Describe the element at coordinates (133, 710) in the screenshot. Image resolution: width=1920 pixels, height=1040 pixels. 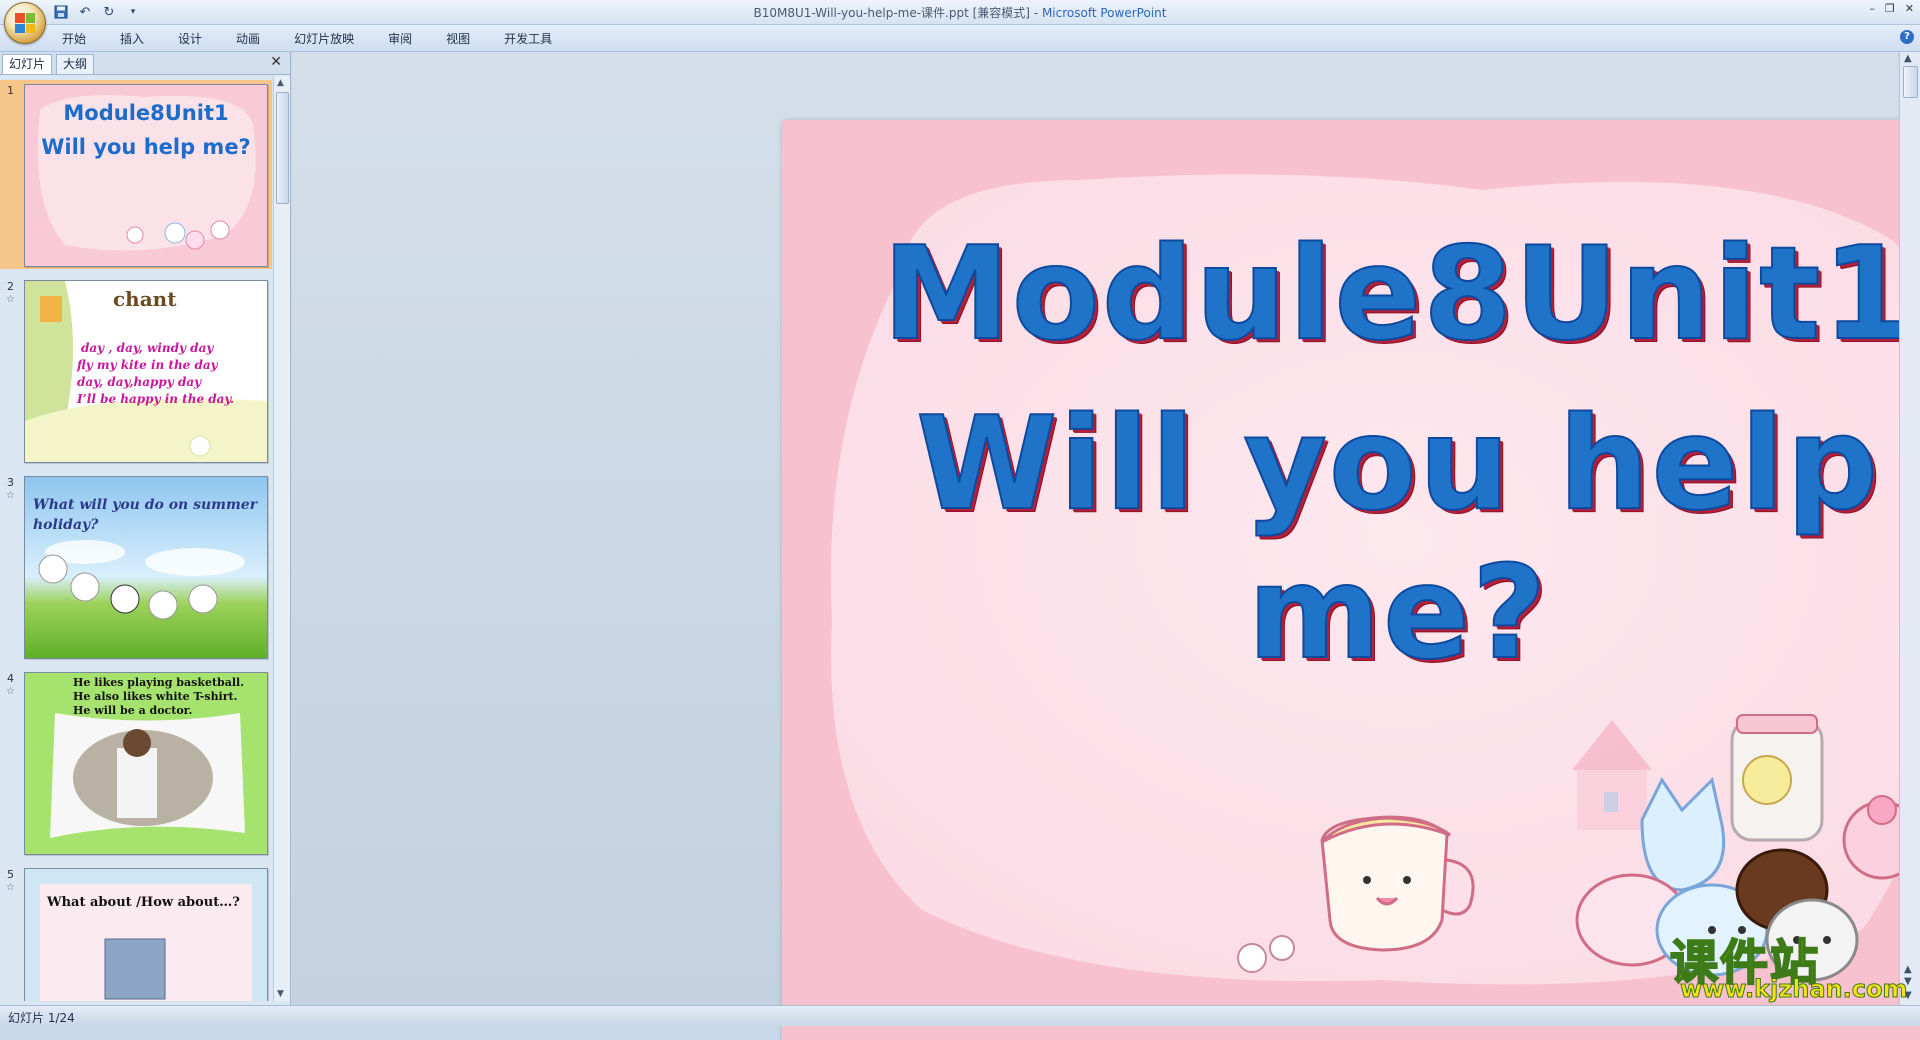
I see `thumbnail-line: He will be a doctor.` at that location.